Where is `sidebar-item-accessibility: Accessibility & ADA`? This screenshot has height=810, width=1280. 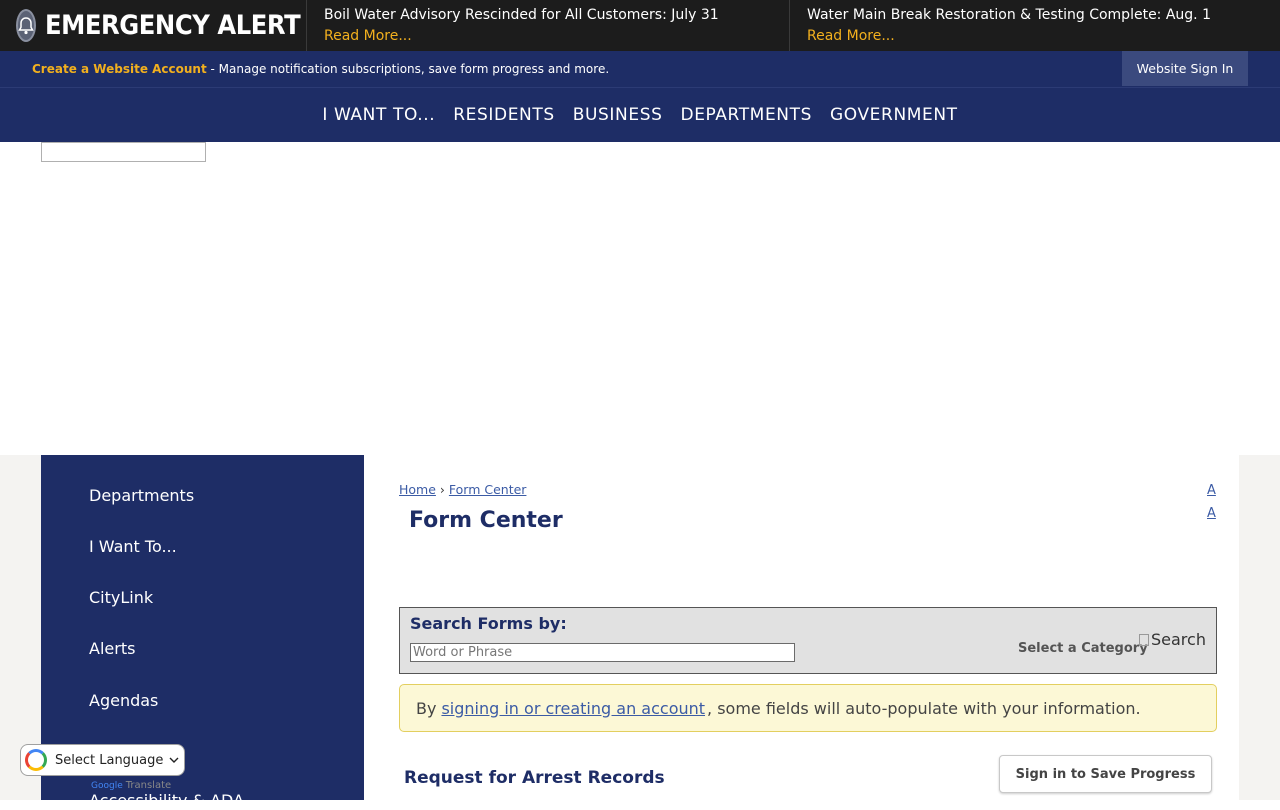
sidebar-item-accessibility: Accessibility & ADA is located at coordinates (166, 800).